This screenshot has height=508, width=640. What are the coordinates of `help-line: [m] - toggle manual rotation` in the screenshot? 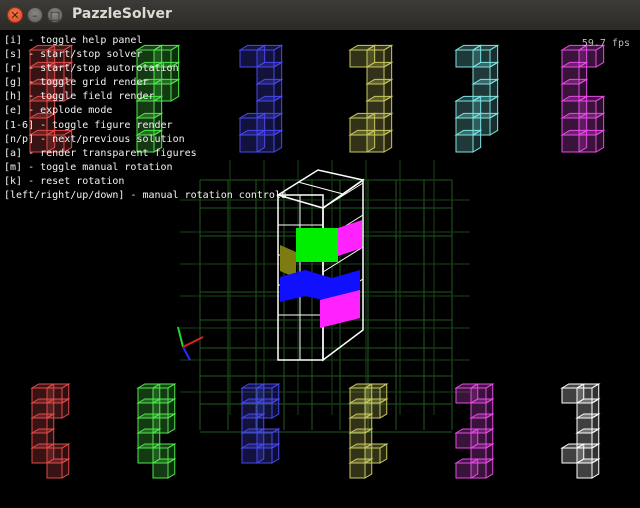 It's located at (88, 167).